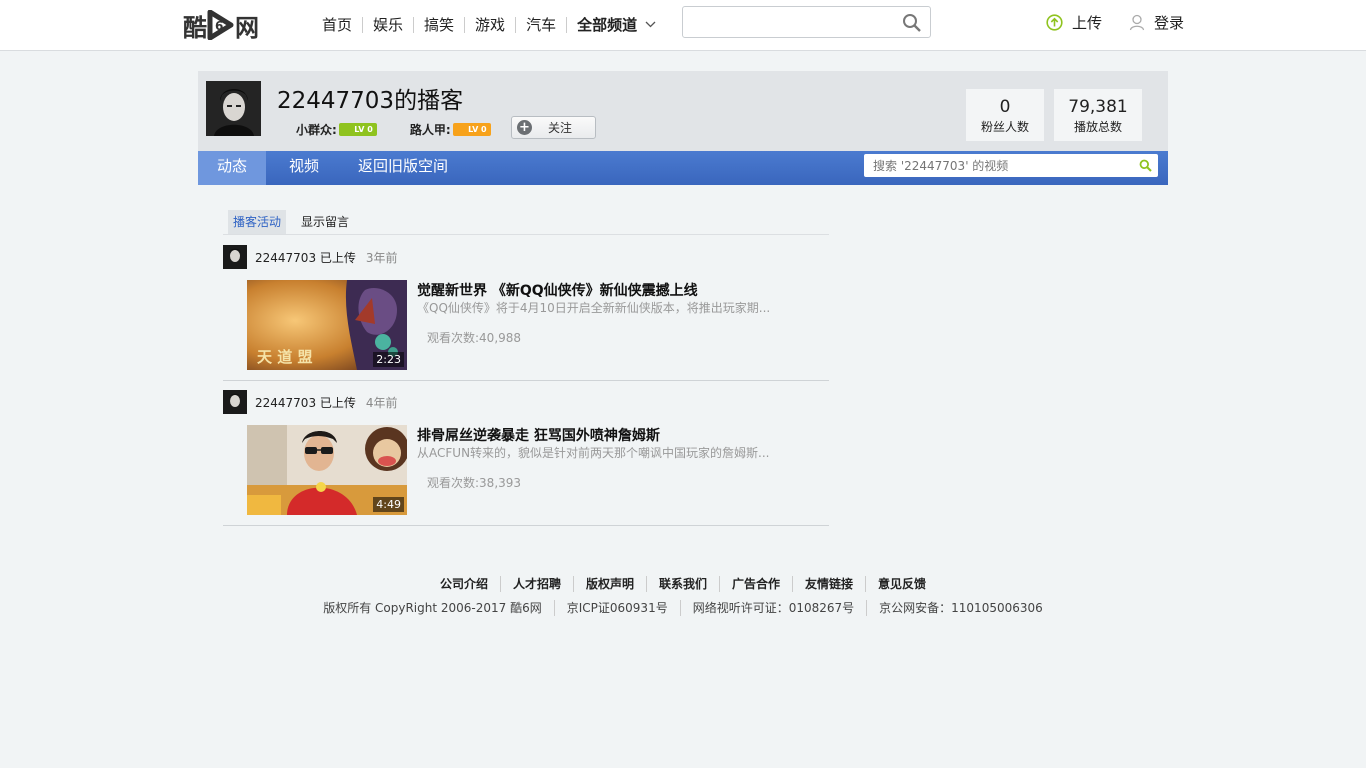 The width and height of the screenshot is (1366, 768). I want to click on tab-activity: 动态, so click(232, 168).